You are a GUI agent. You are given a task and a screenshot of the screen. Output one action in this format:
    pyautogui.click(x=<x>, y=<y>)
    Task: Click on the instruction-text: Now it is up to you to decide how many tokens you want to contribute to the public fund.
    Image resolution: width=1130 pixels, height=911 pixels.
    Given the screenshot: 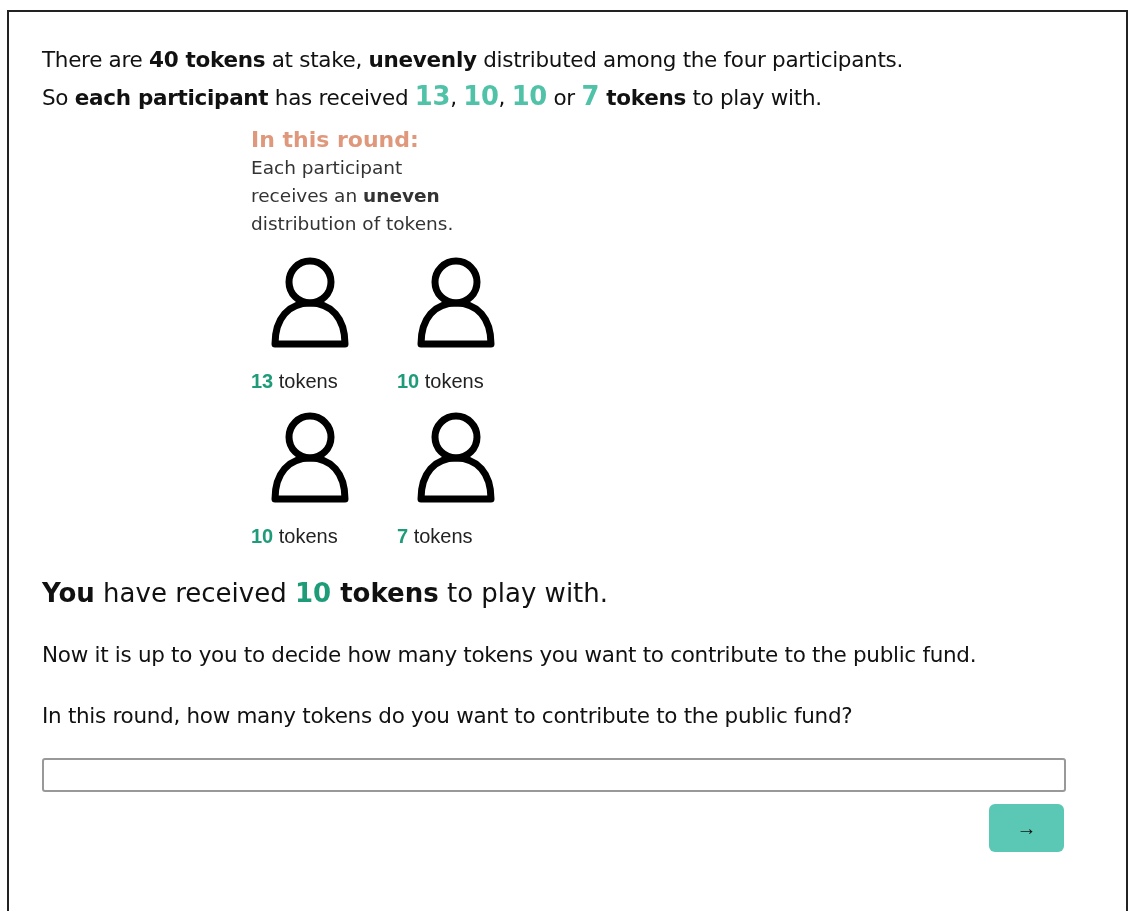 What is the action you would take?
    pyautogui.click(x=510, y=654)
    